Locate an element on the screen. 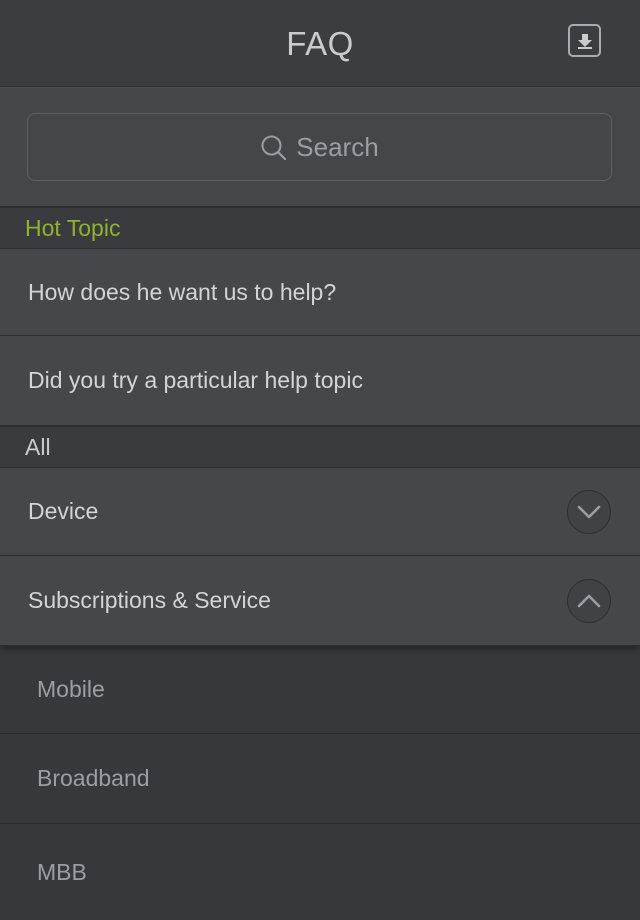 The height and width of the screenshot is (920, 640). hot-topic-item: Did you try a particular help topic is located at coordinates (320, 381).